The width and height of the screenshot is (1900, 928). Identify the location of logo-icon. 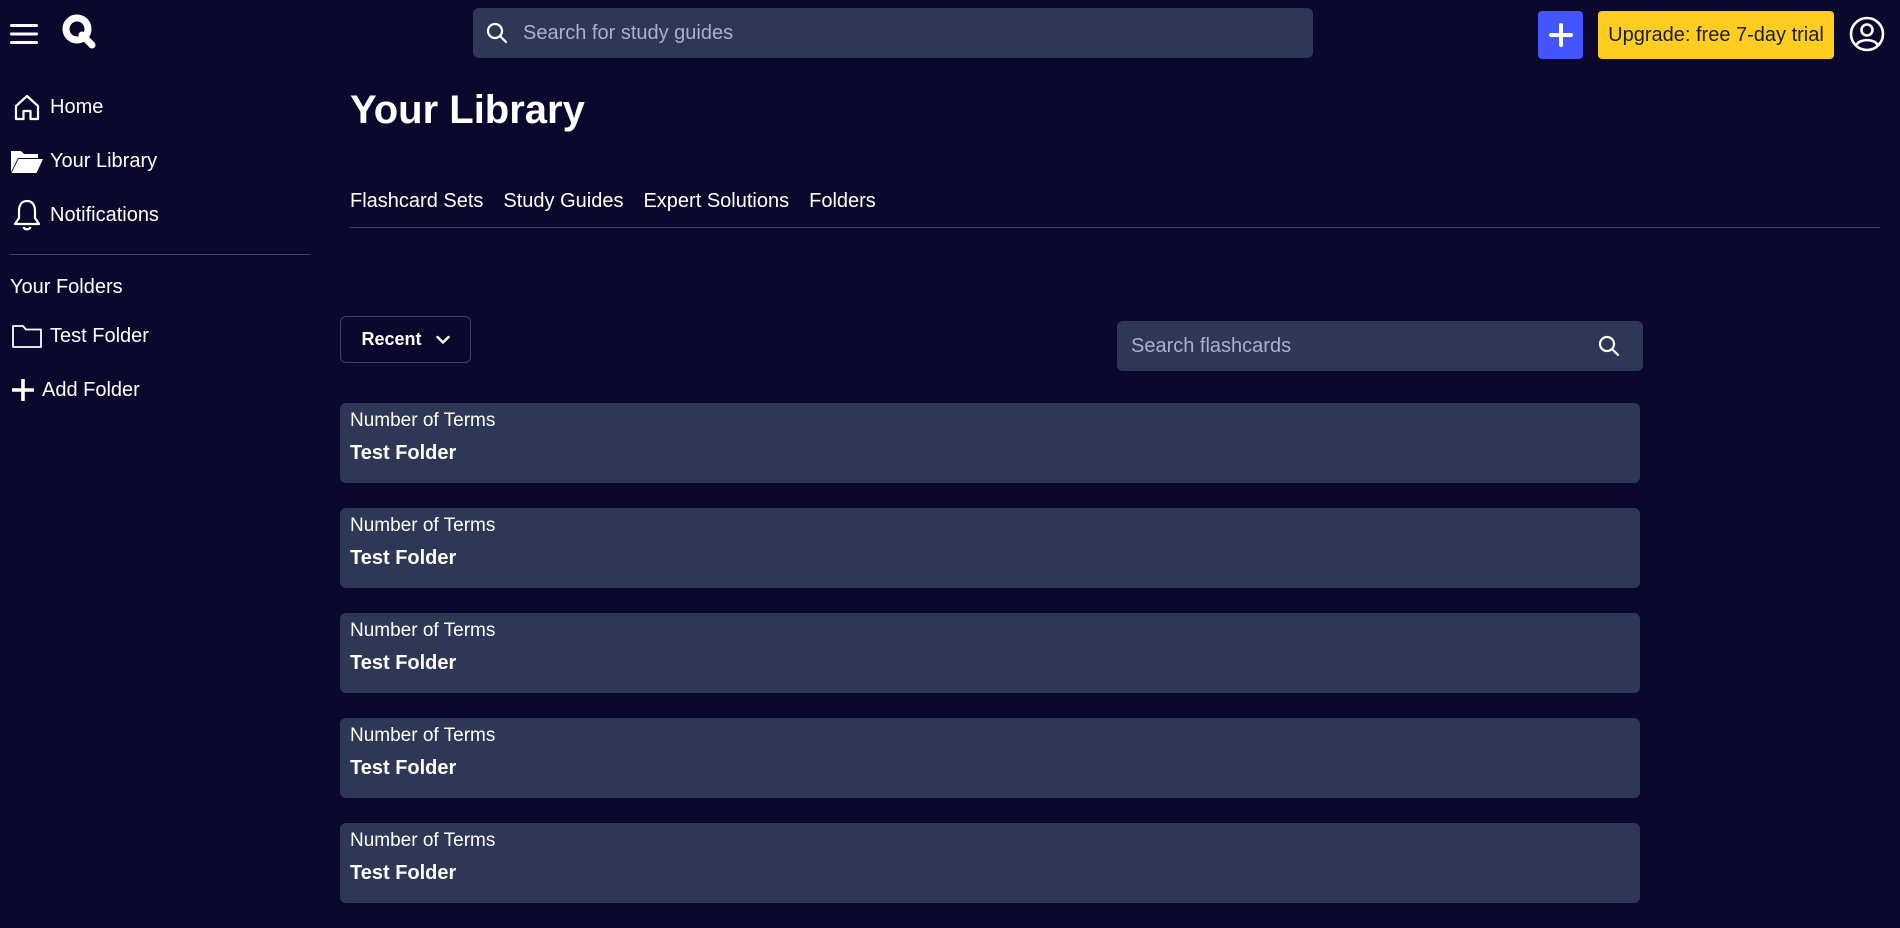
(79, 31).